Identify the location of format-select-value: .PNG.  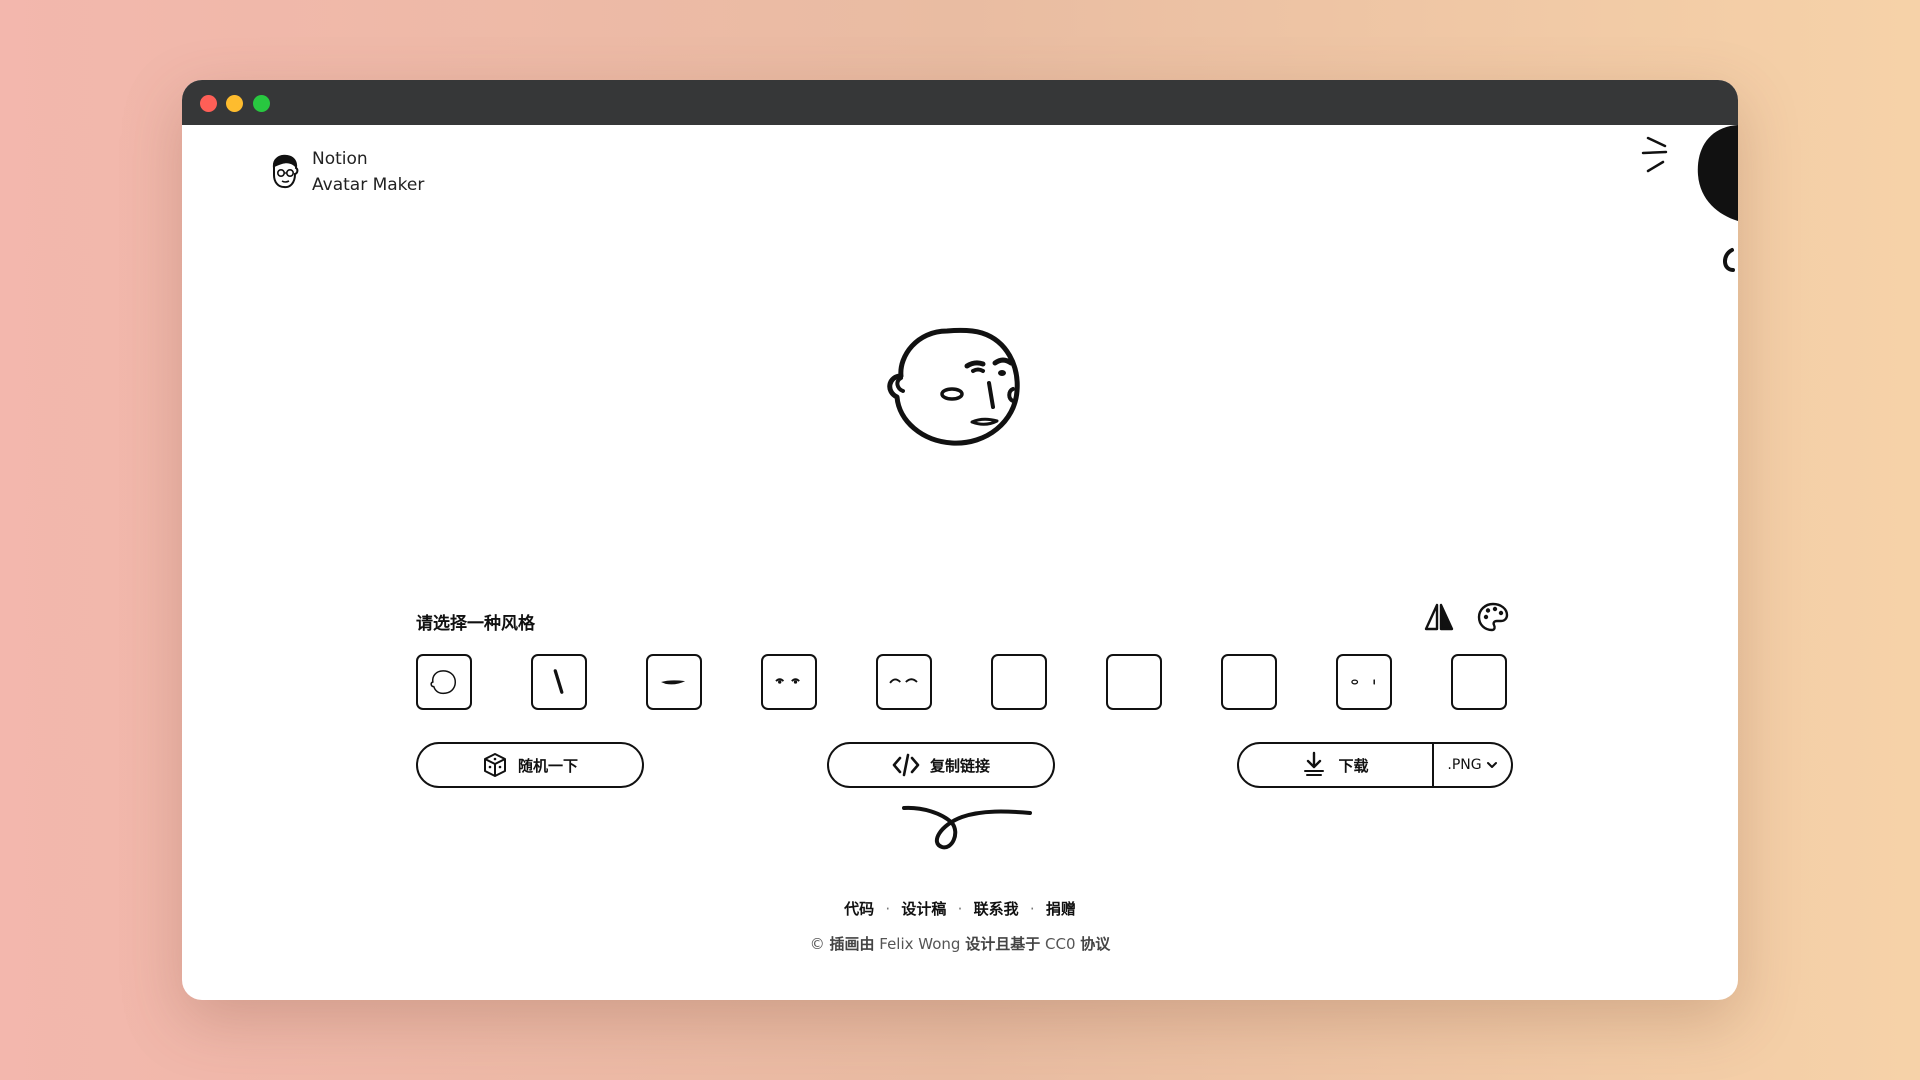
(1464, 765).